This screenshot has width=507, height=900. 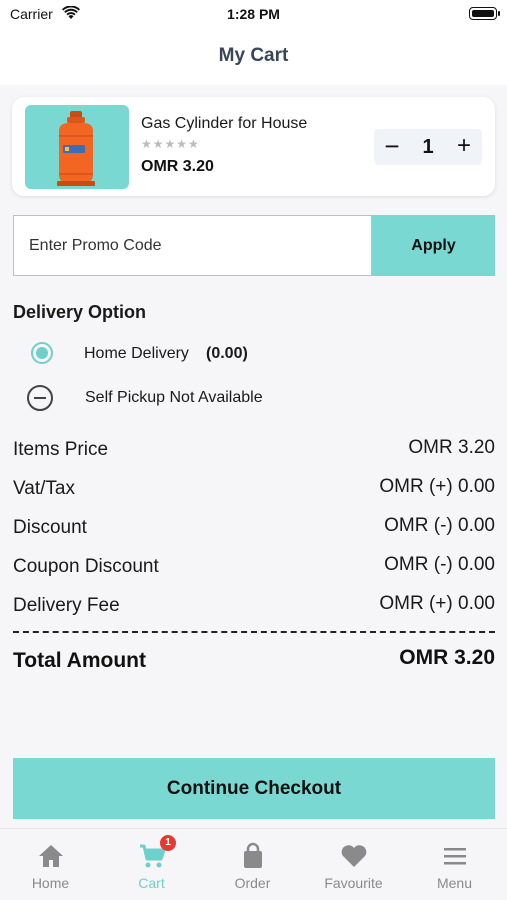 What do you see at coordinates (42, 353) in the screenshot?
I see `home-delivery-radio` at bounding box center [42, 353].